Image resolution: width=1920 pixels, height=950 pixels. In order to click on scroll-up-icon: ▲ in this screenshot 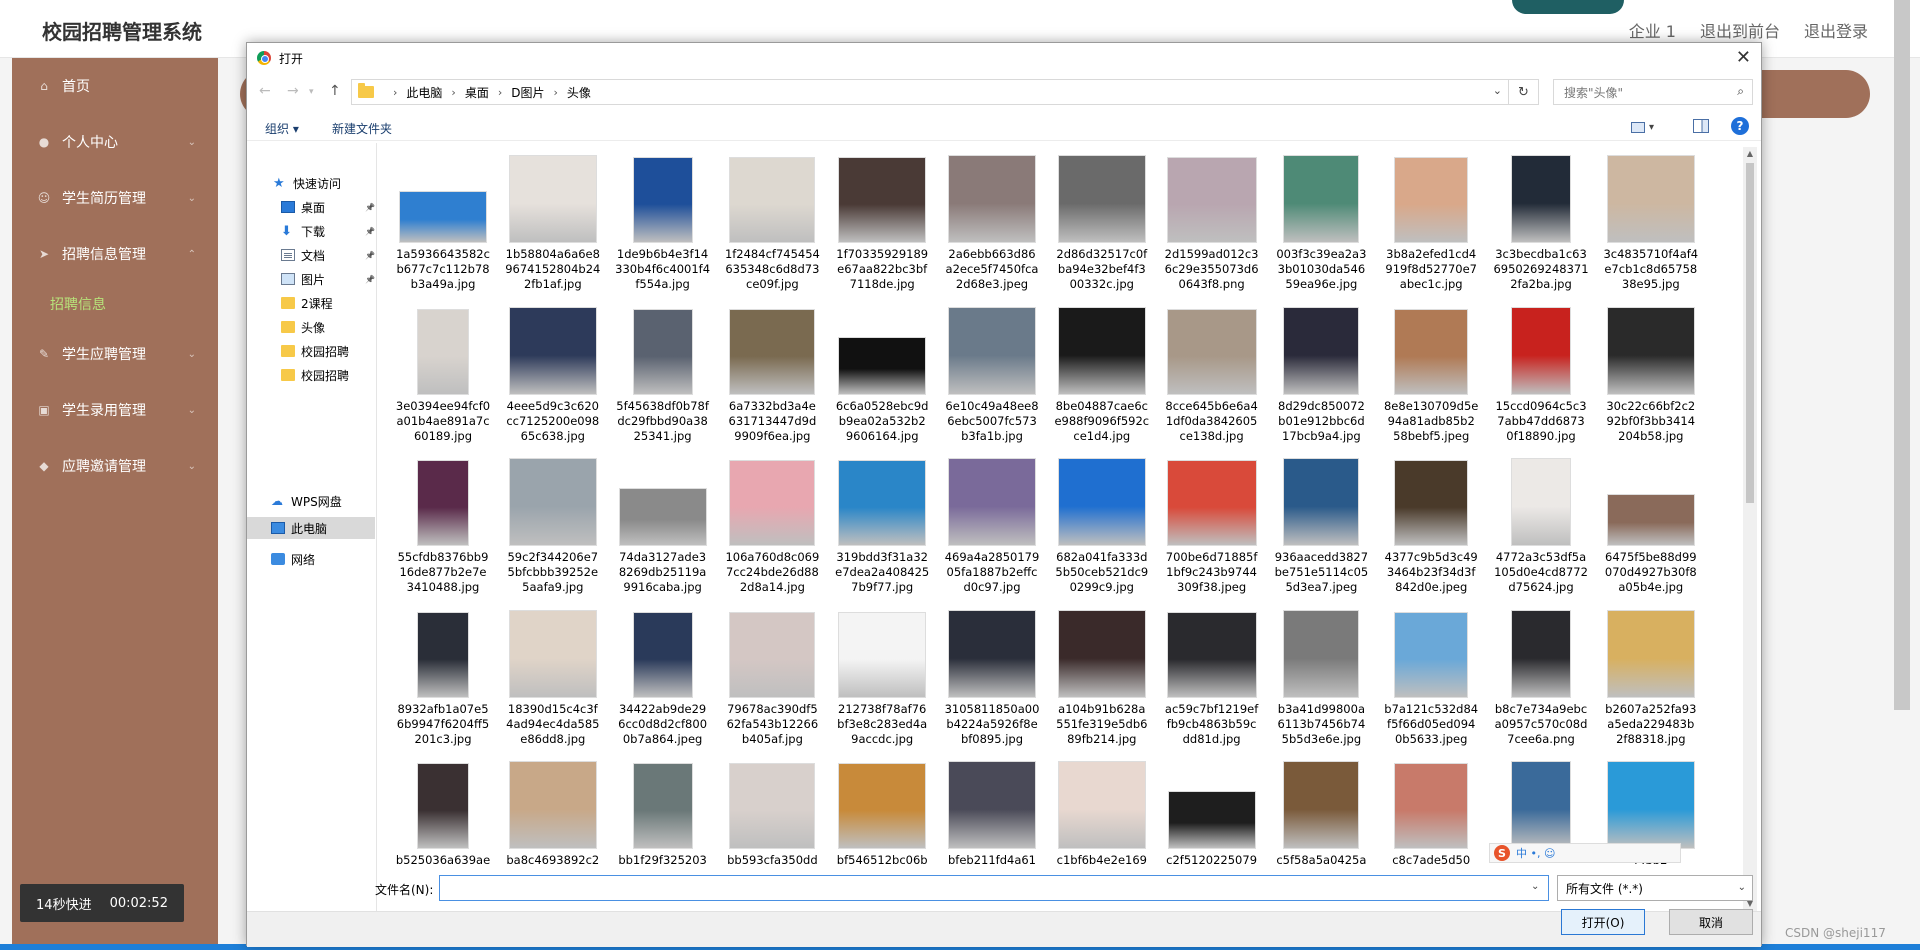, I will do `click(1750, 154)`.